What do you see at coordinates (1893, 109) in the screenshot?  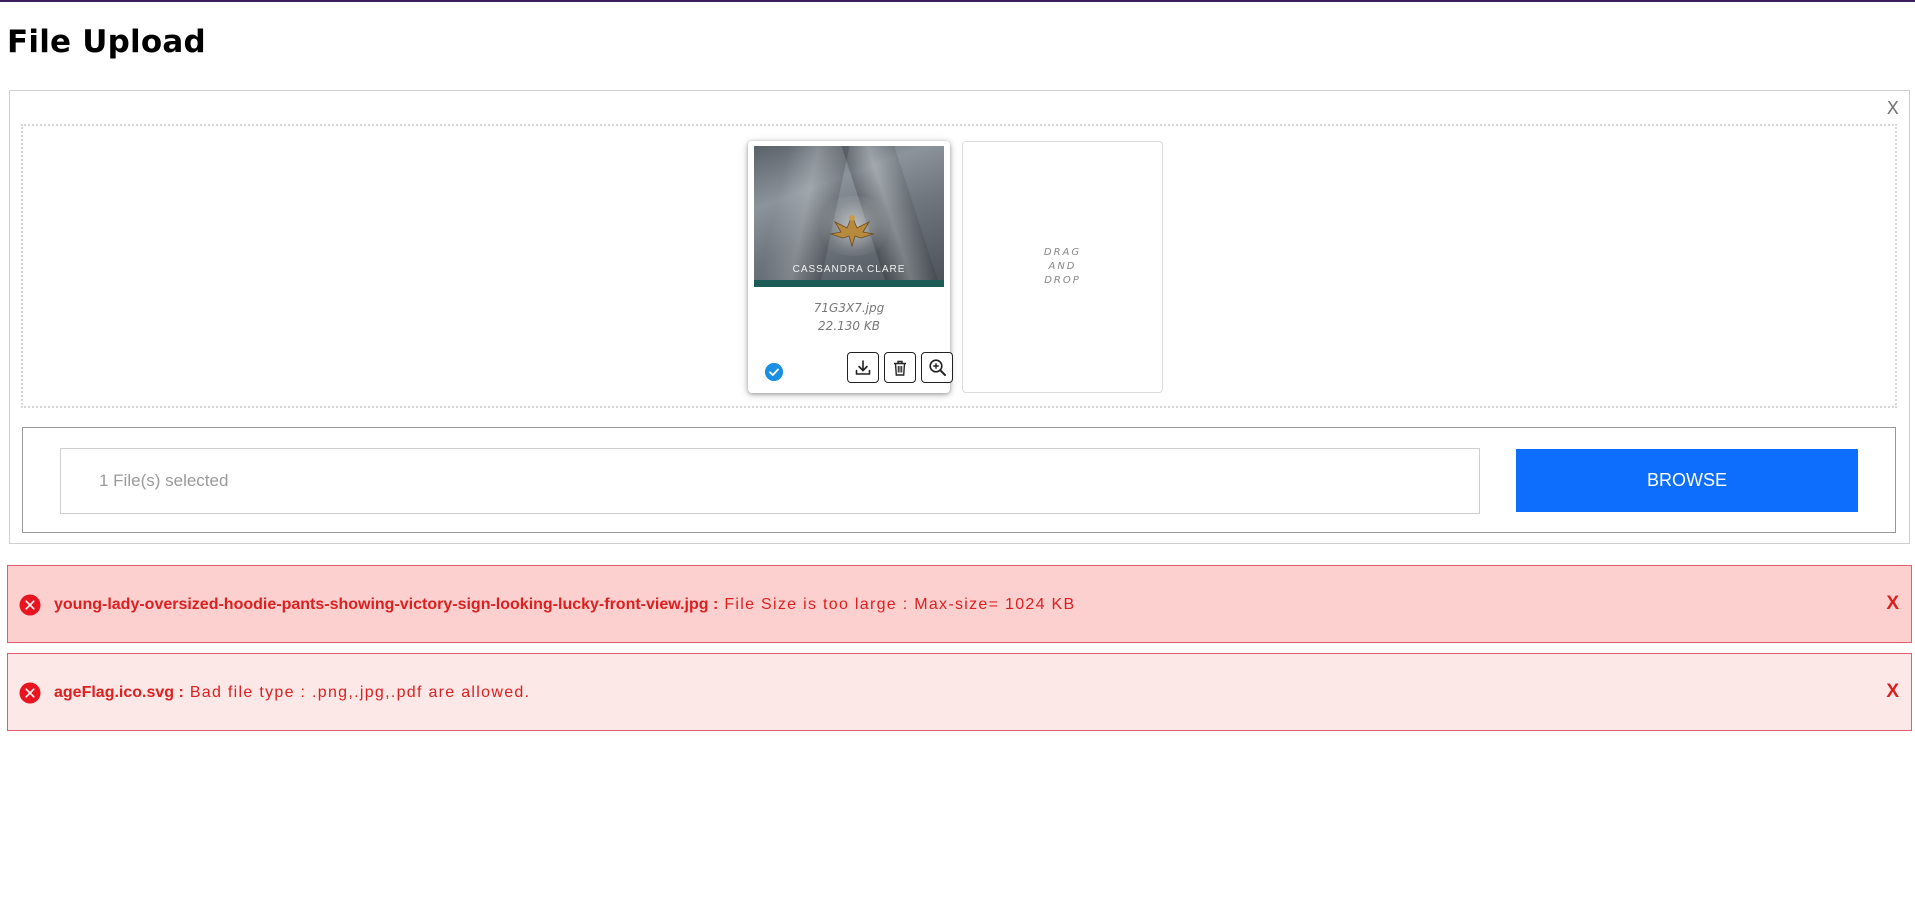 I see `panel-close-button: X` at bounding box center [1893, 109].